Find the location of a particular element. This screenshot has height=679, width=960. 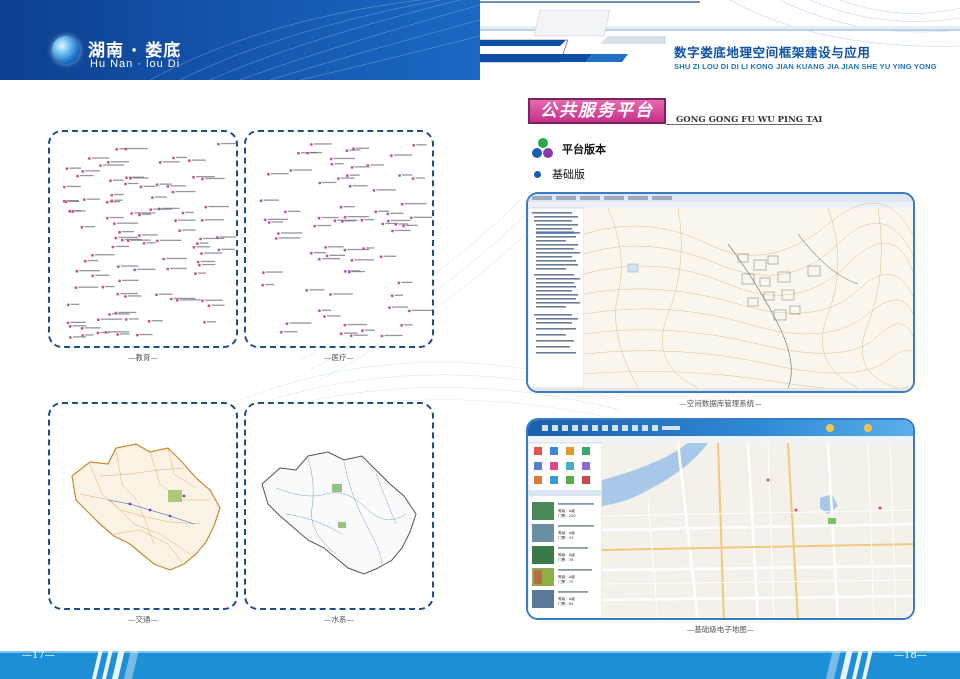

education-map is located at coordinates (149, 240).